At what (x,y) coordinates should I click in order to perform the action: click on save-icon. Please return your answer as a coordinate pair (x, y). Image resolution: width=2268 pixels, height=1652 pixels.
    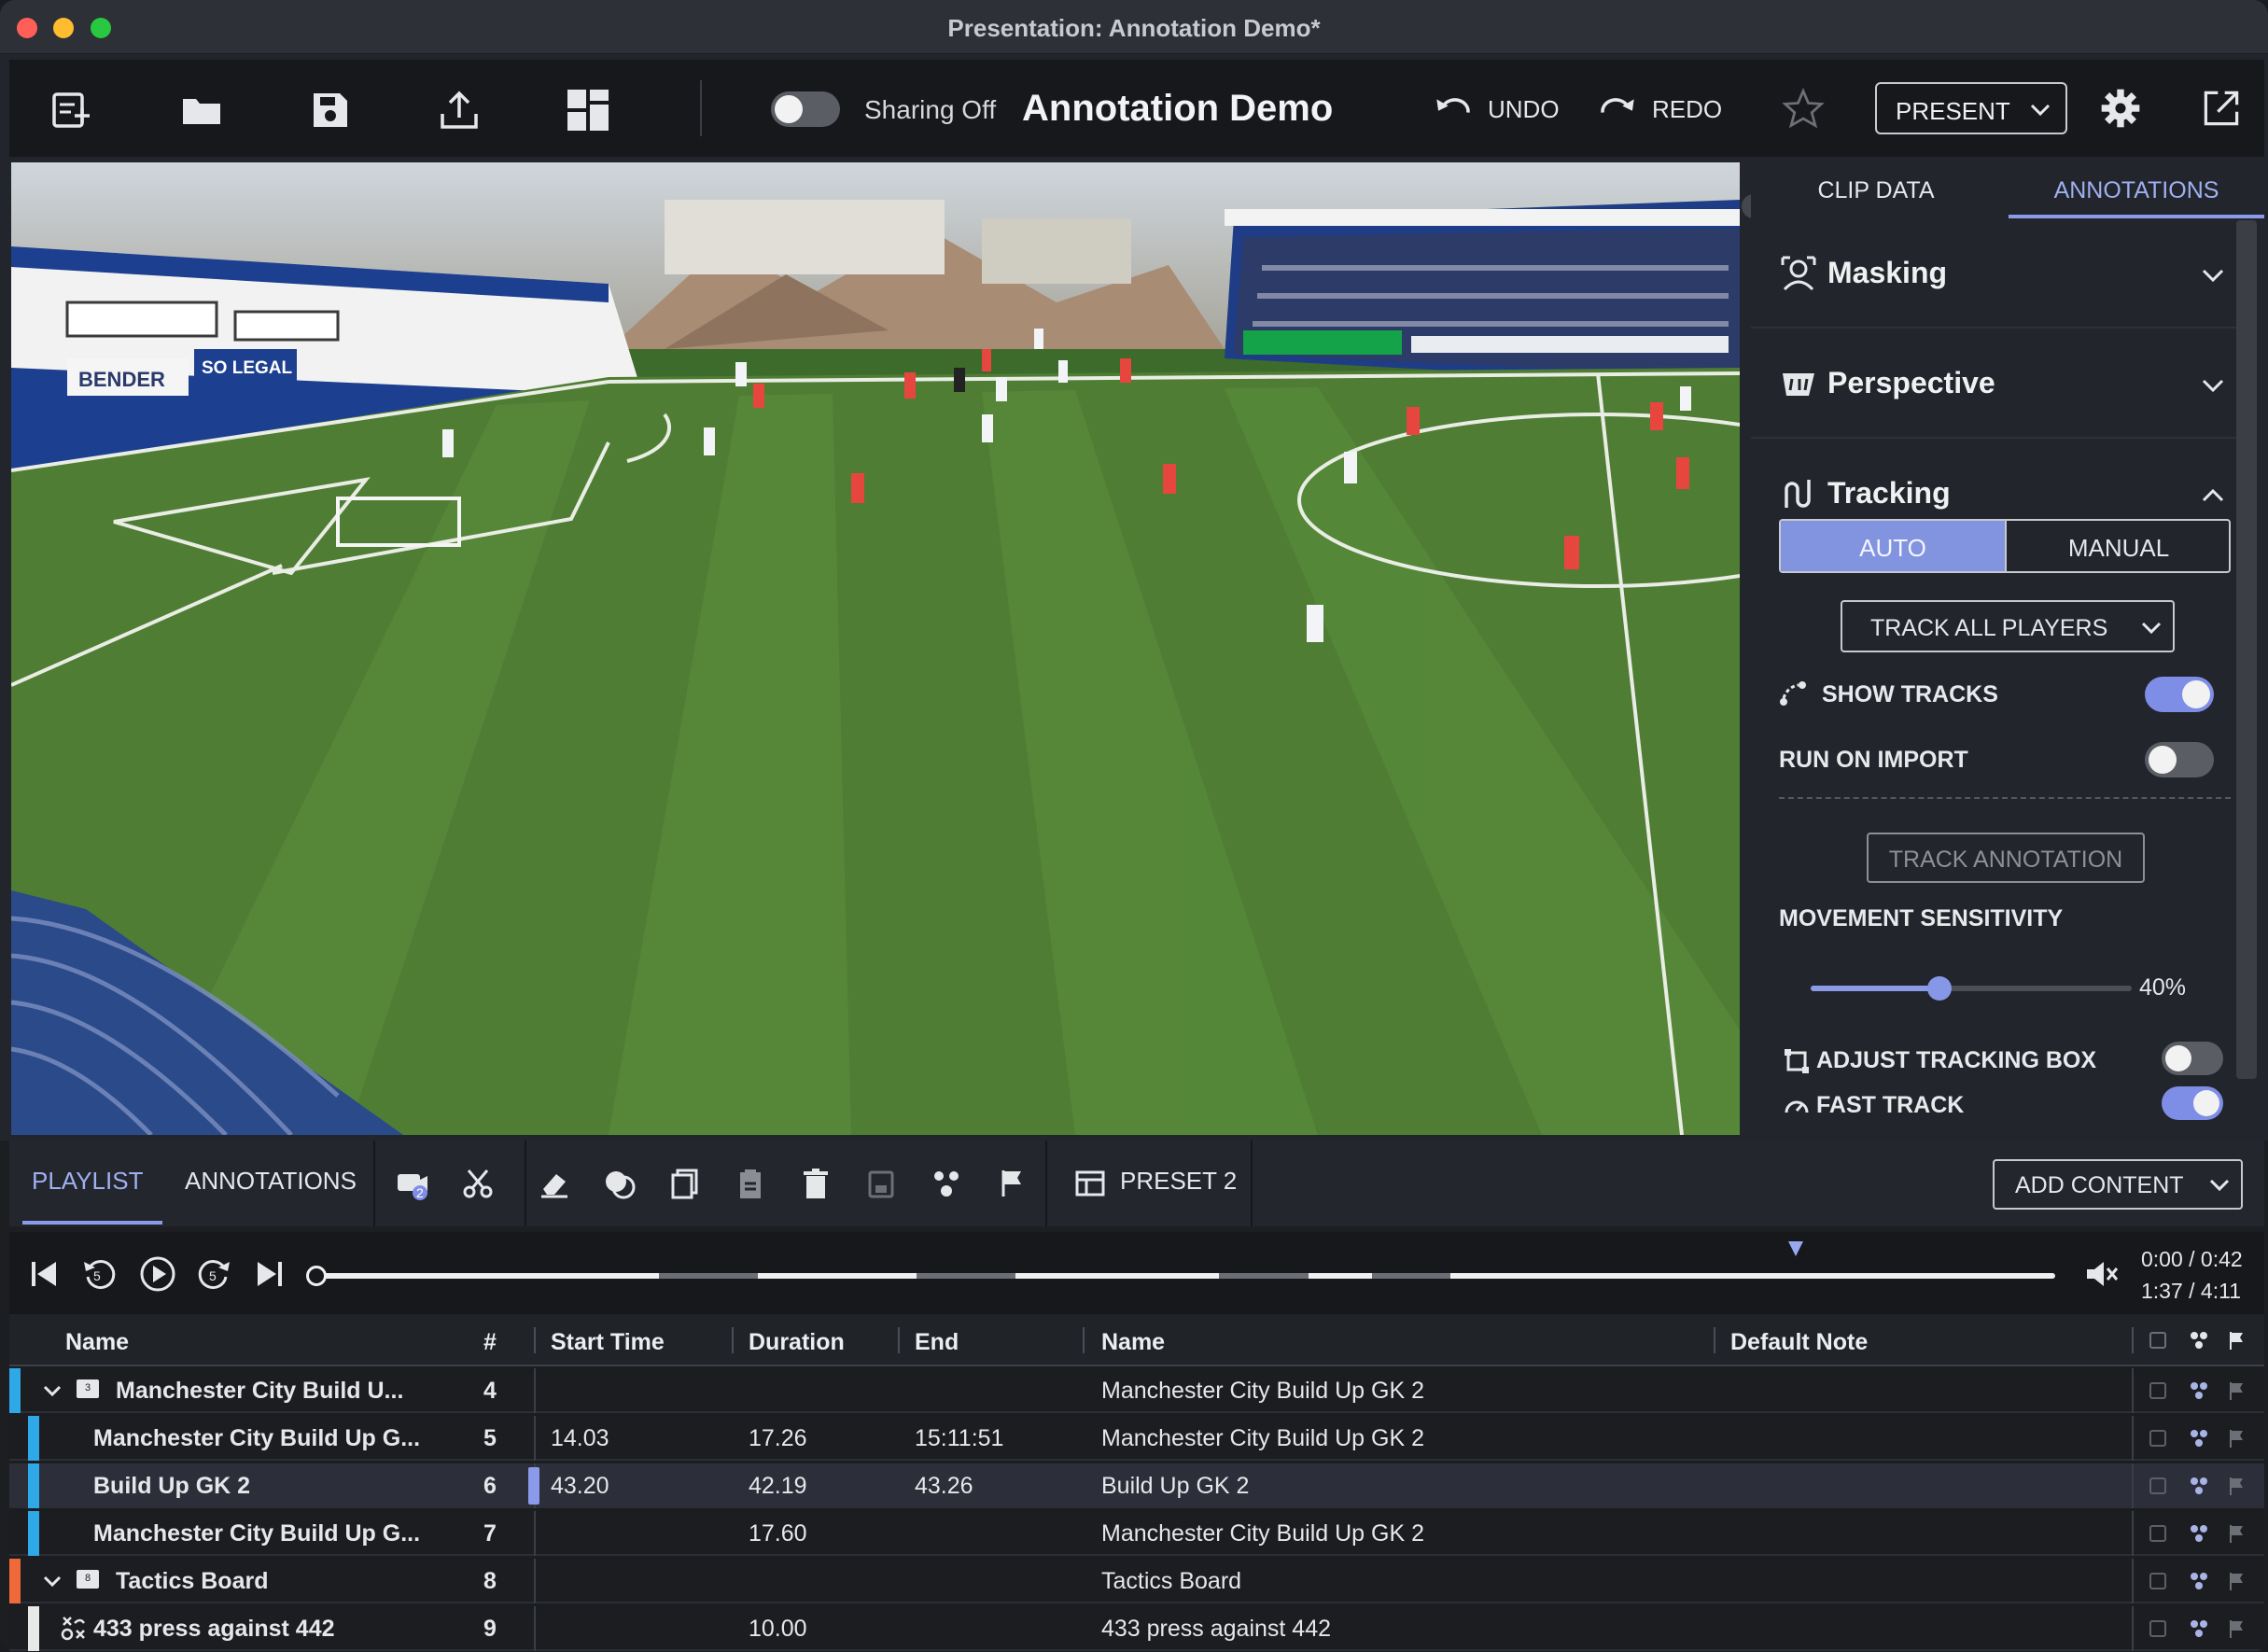
    Looking at the image, I should click on (330, 110).